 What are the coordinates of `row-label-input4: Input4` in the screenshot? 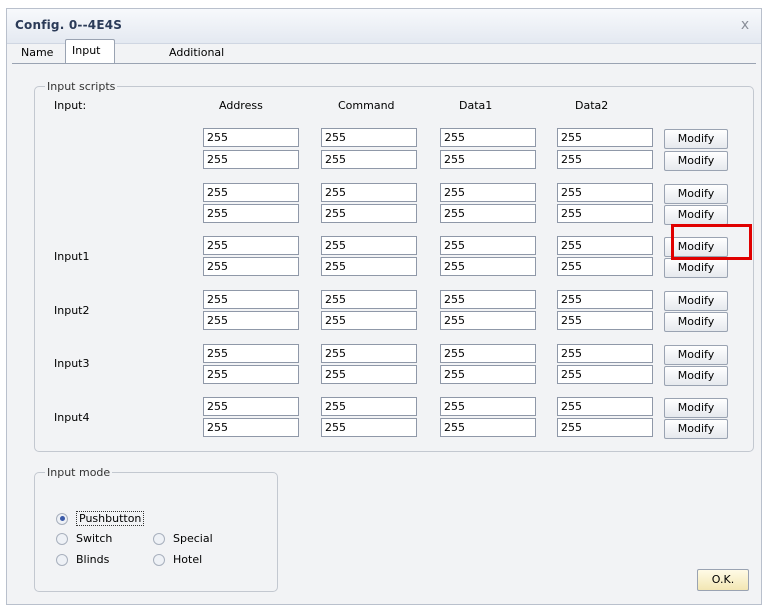 It's located at (72, 417).